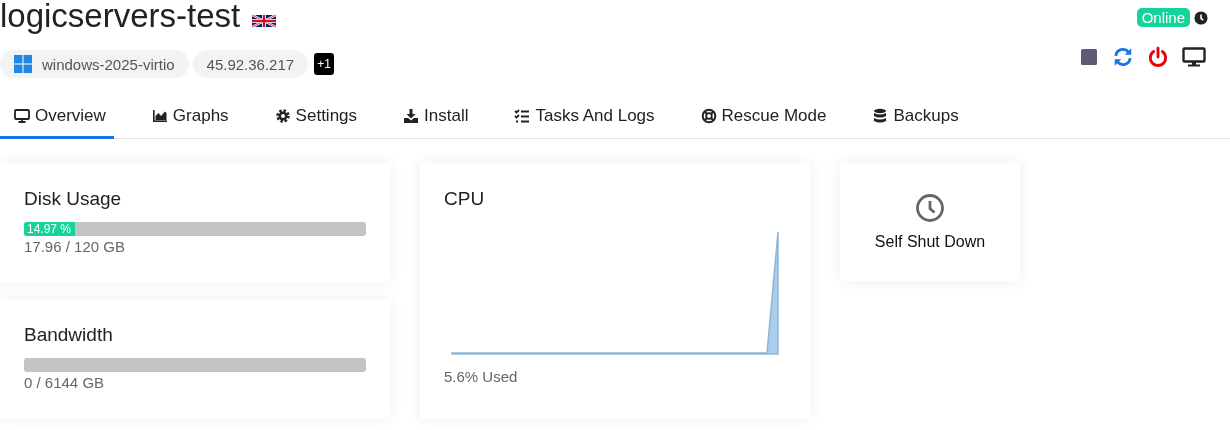  What do you see at coordinates (282, 116) in the screenshot?
I see `settings-icon` at bounding box center [282, 116].